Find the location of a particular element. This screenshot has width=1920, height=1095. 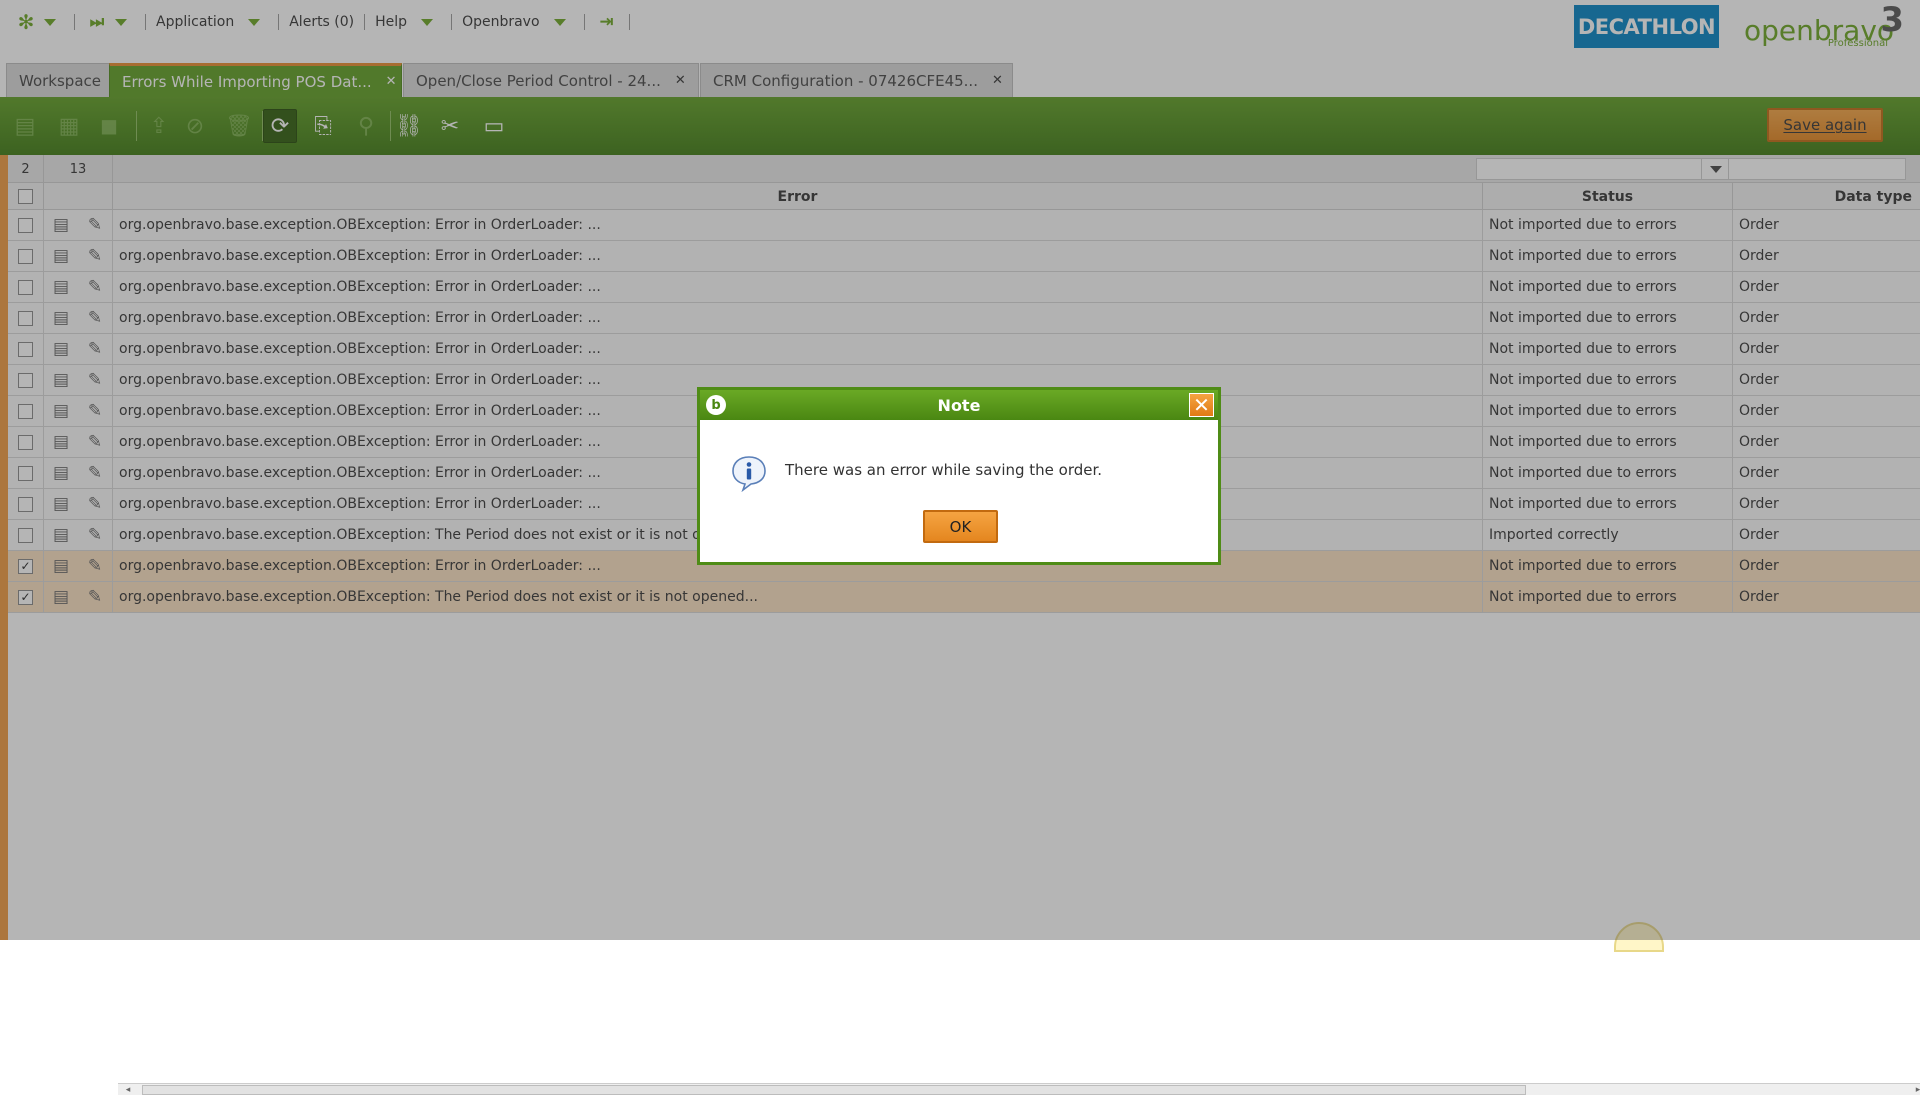

ok-button: OK is located at coordinates (960, 526).